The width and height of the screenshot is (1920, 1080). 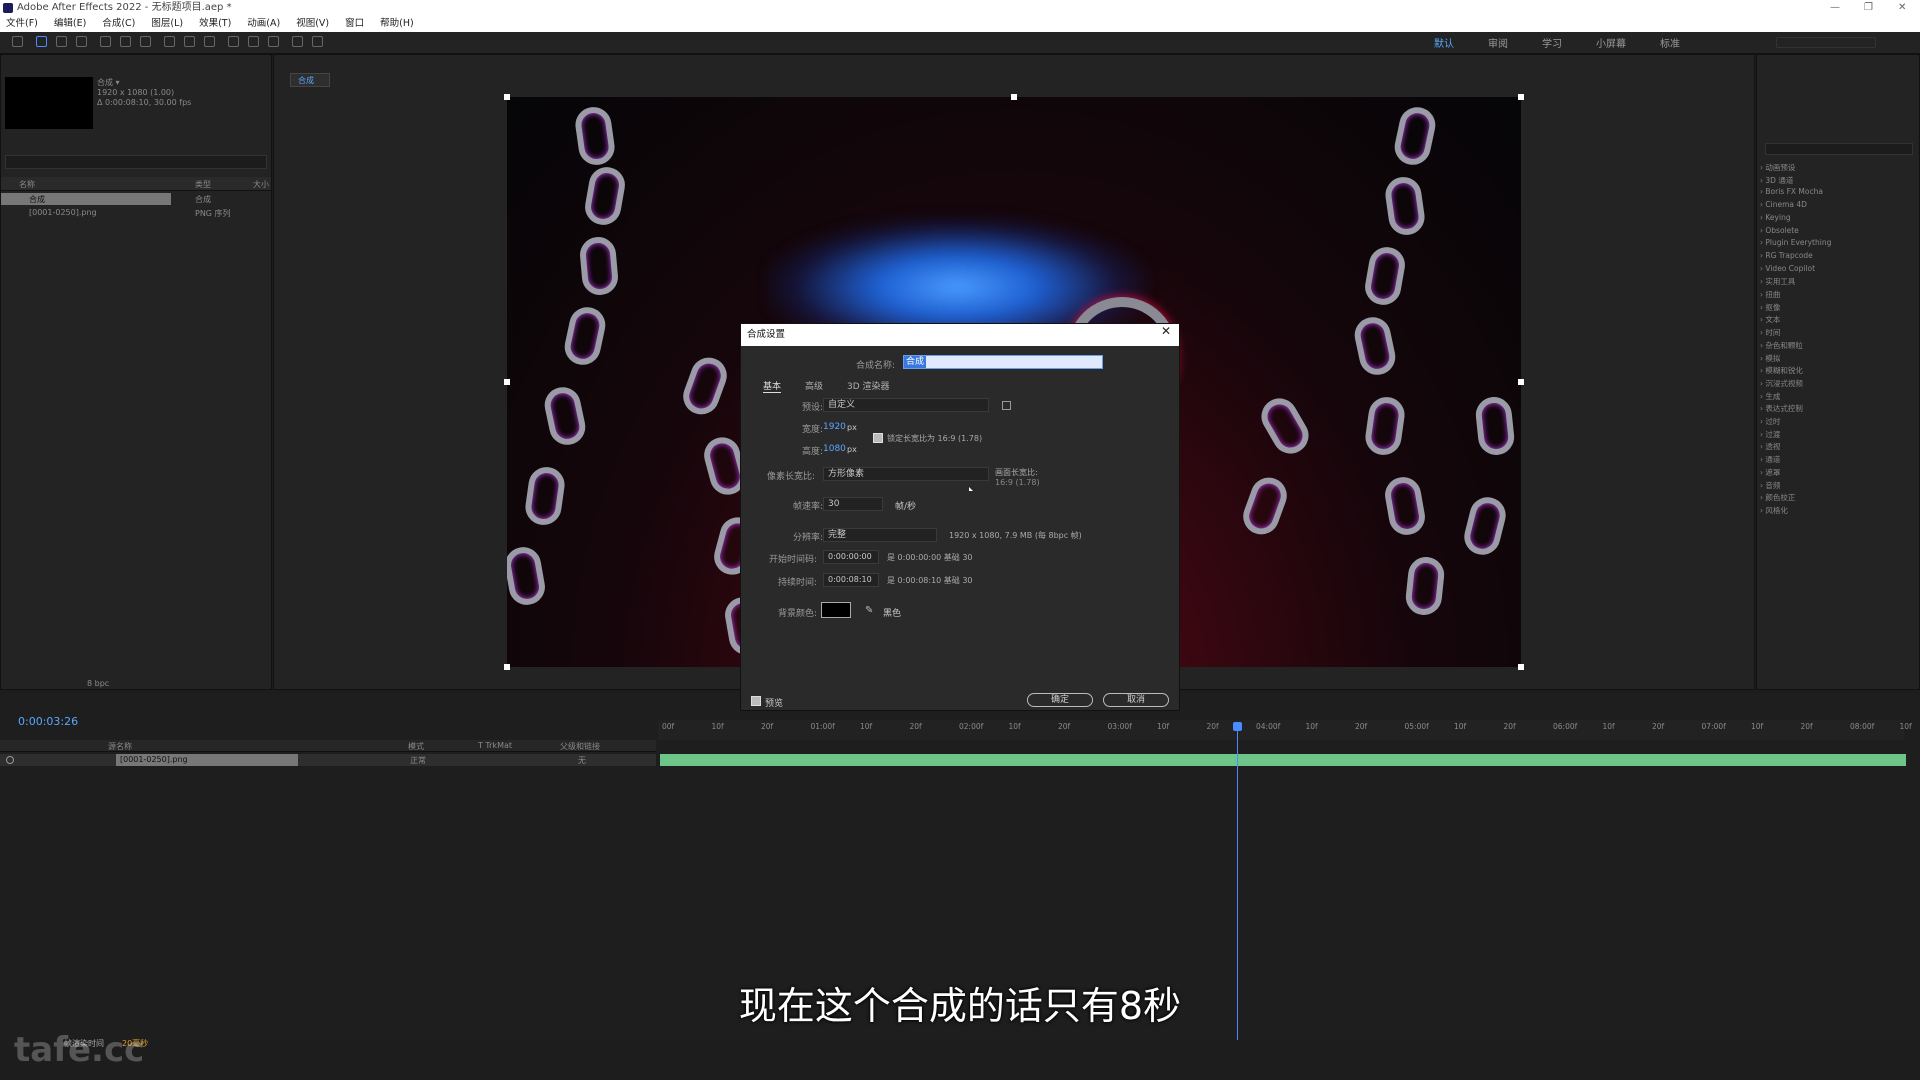 What do you see at coordinates (63, 212) in the screenshot?
I see `project-item-png: [0001-0250].png` at bounding box center [63, 212].